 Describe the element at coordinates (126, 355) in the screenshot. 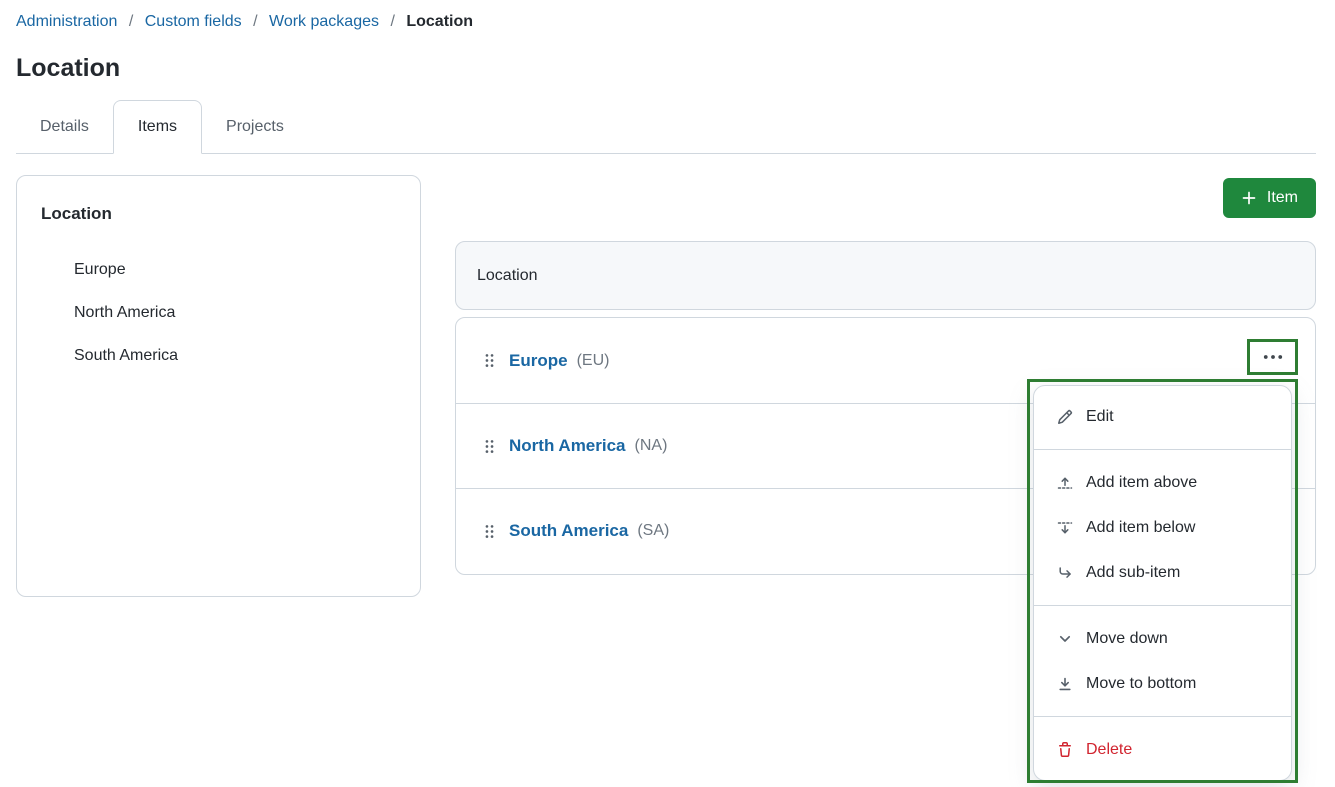

I see `preview-item: South America` at that location.